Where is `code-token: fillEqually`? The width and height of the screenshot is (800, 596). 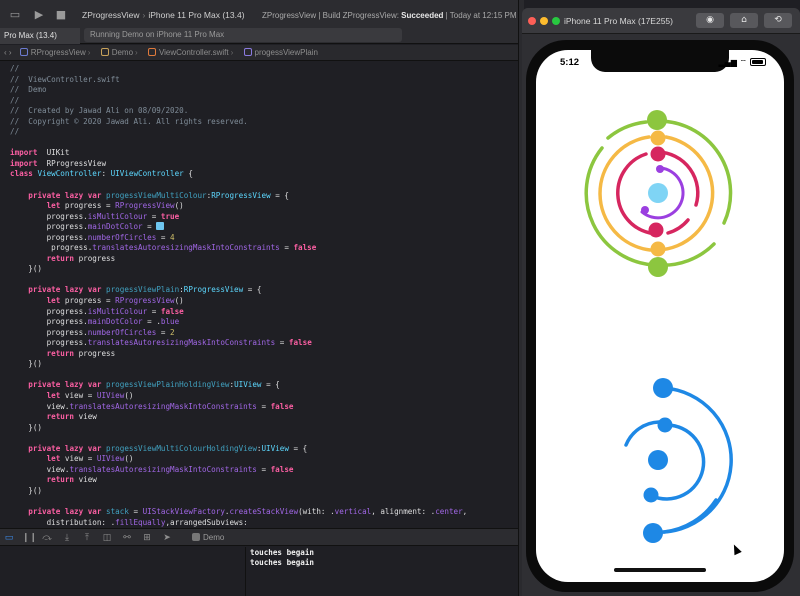
code-token: fillEqually is located at coordinates (140, 522).